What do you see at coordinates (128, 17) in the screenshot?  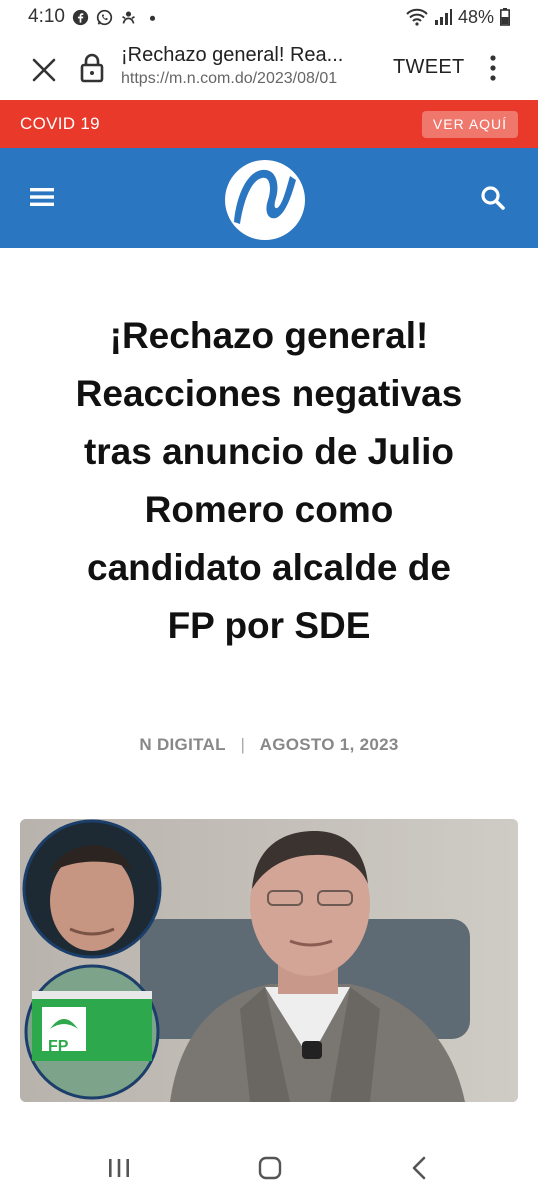 I see `app-notification-icon` at bounding box center [128, 17].